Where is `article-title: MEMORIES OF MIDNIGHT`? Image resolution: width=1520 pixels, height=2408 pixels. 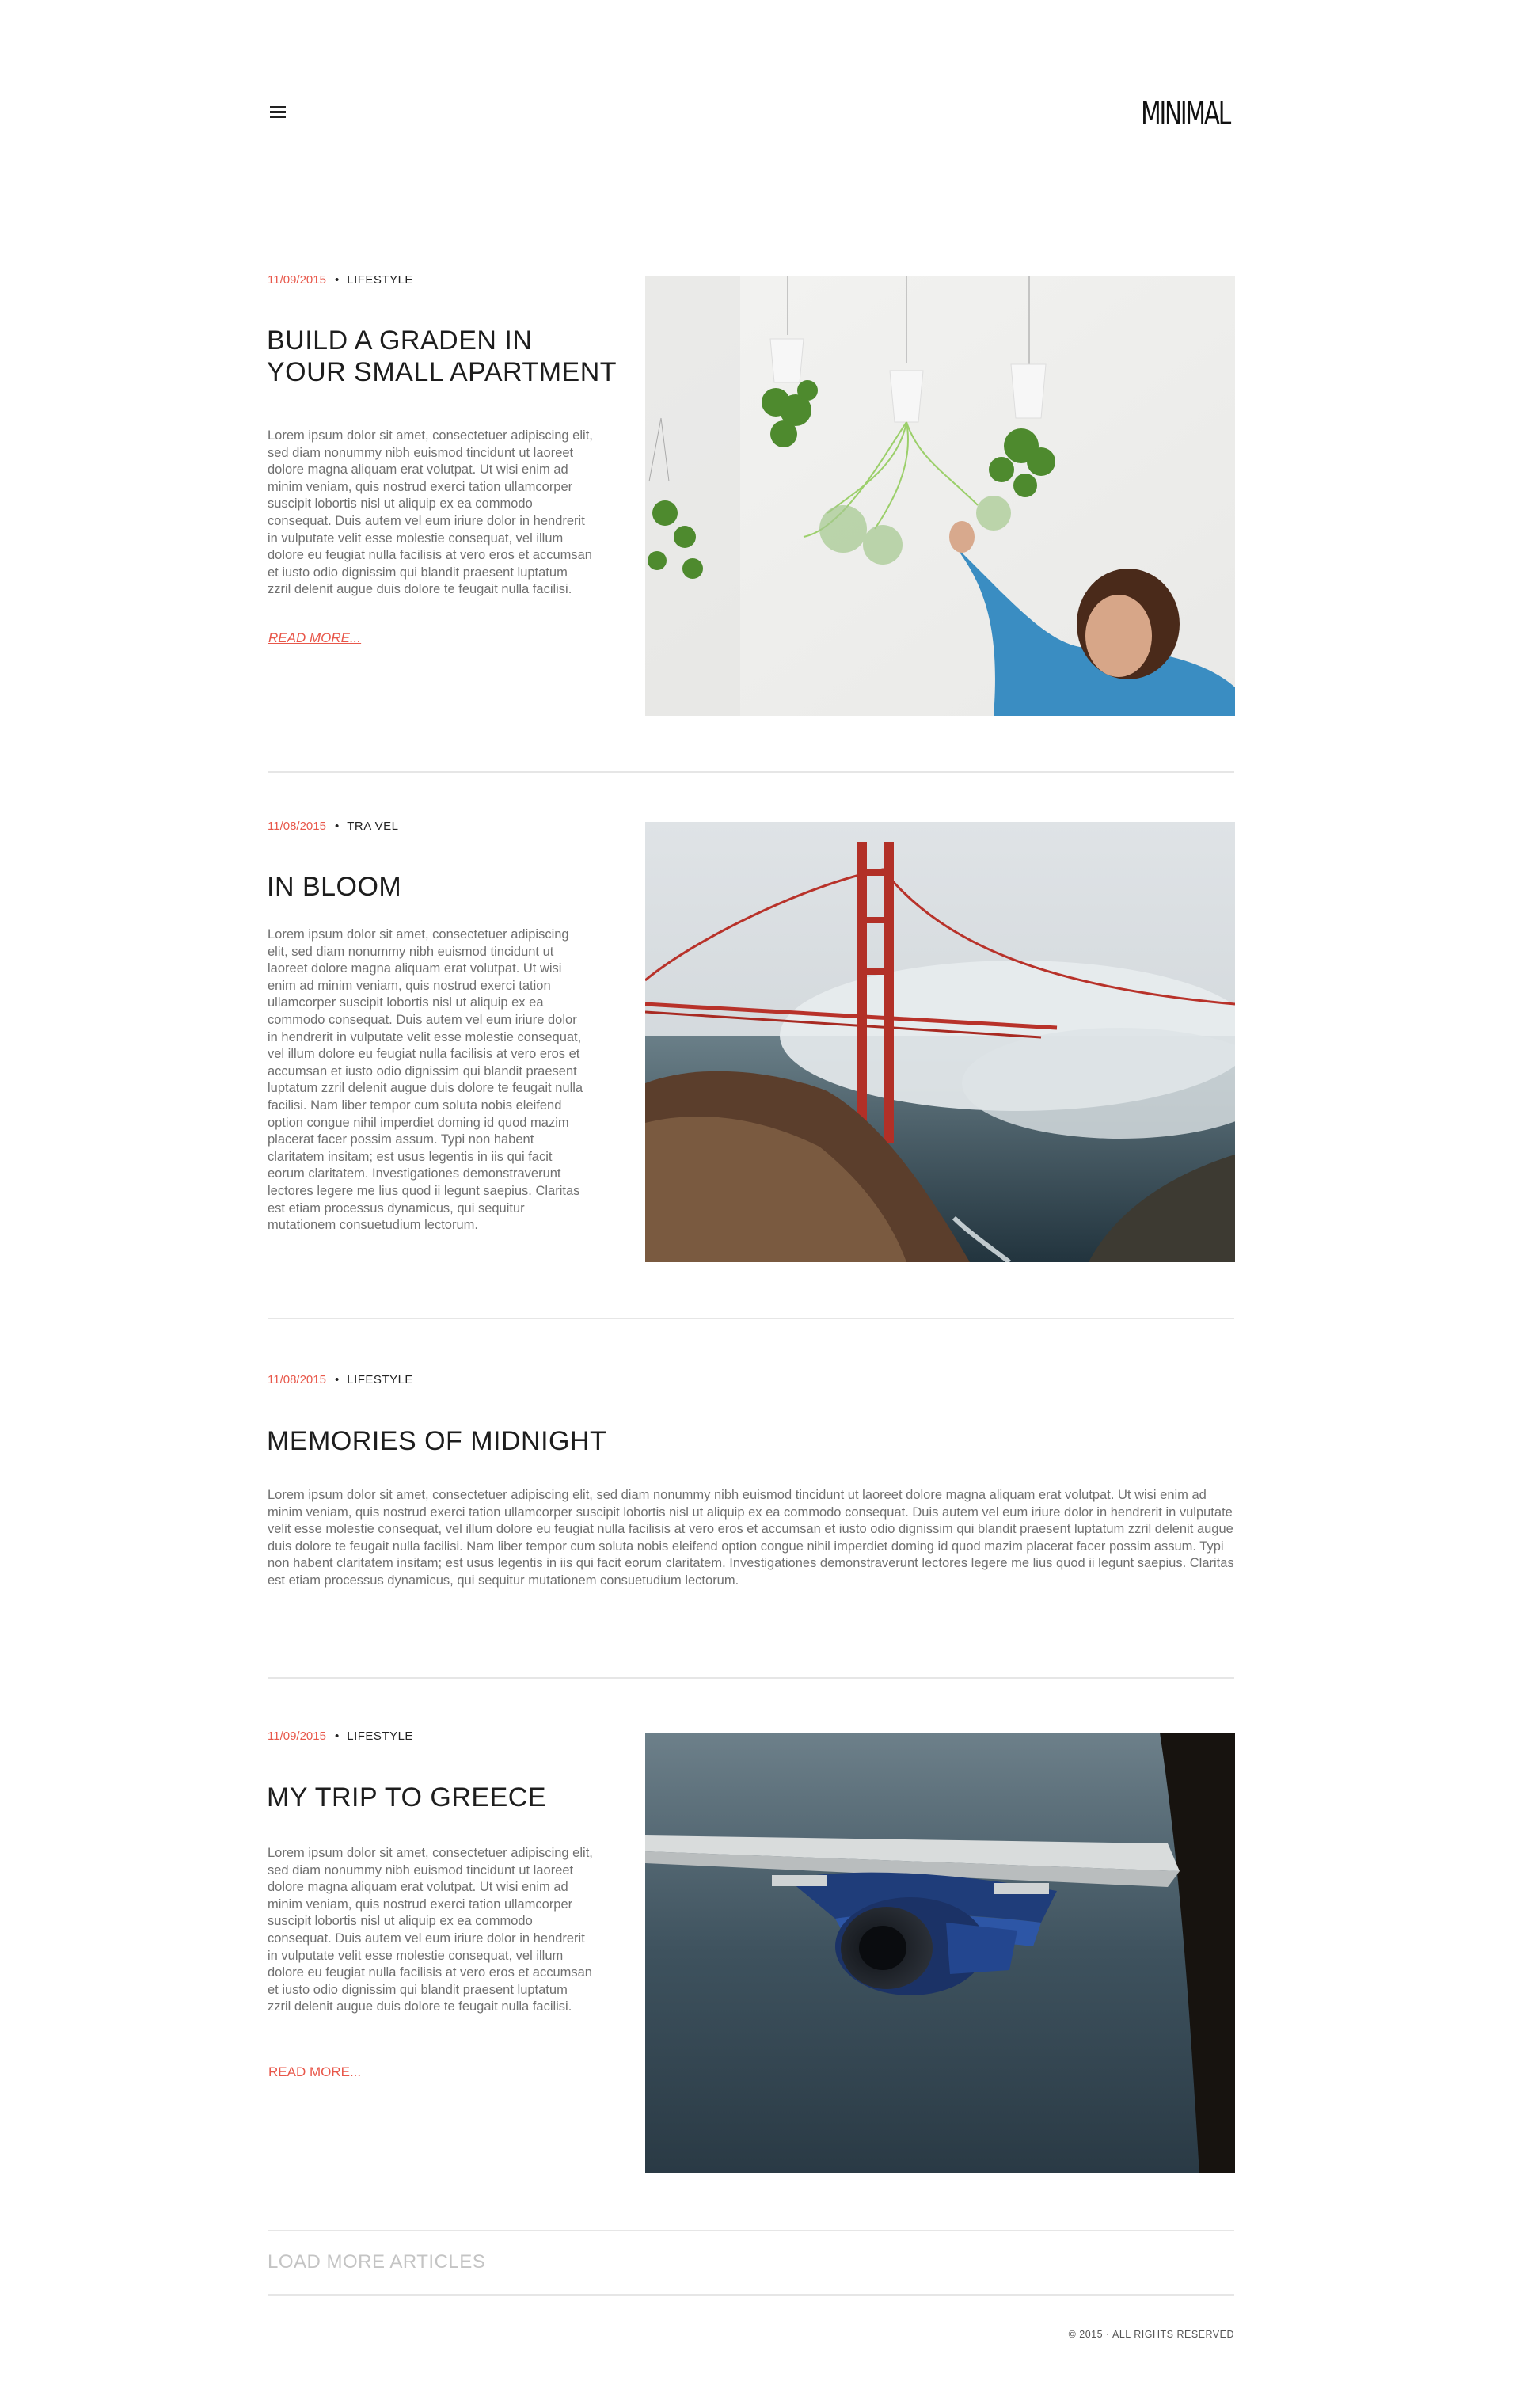
article-title: MEMORIES OF MIDNIGHT is located at coordinates (436, 1441).